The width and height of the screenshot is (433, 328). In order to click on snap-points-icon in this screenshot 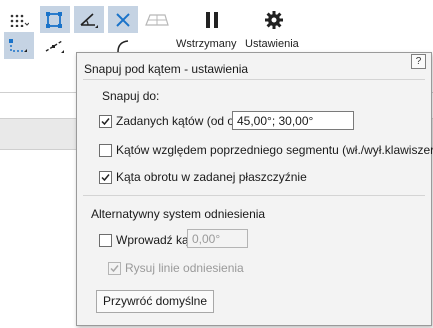, I will do `click(19, 45)`.